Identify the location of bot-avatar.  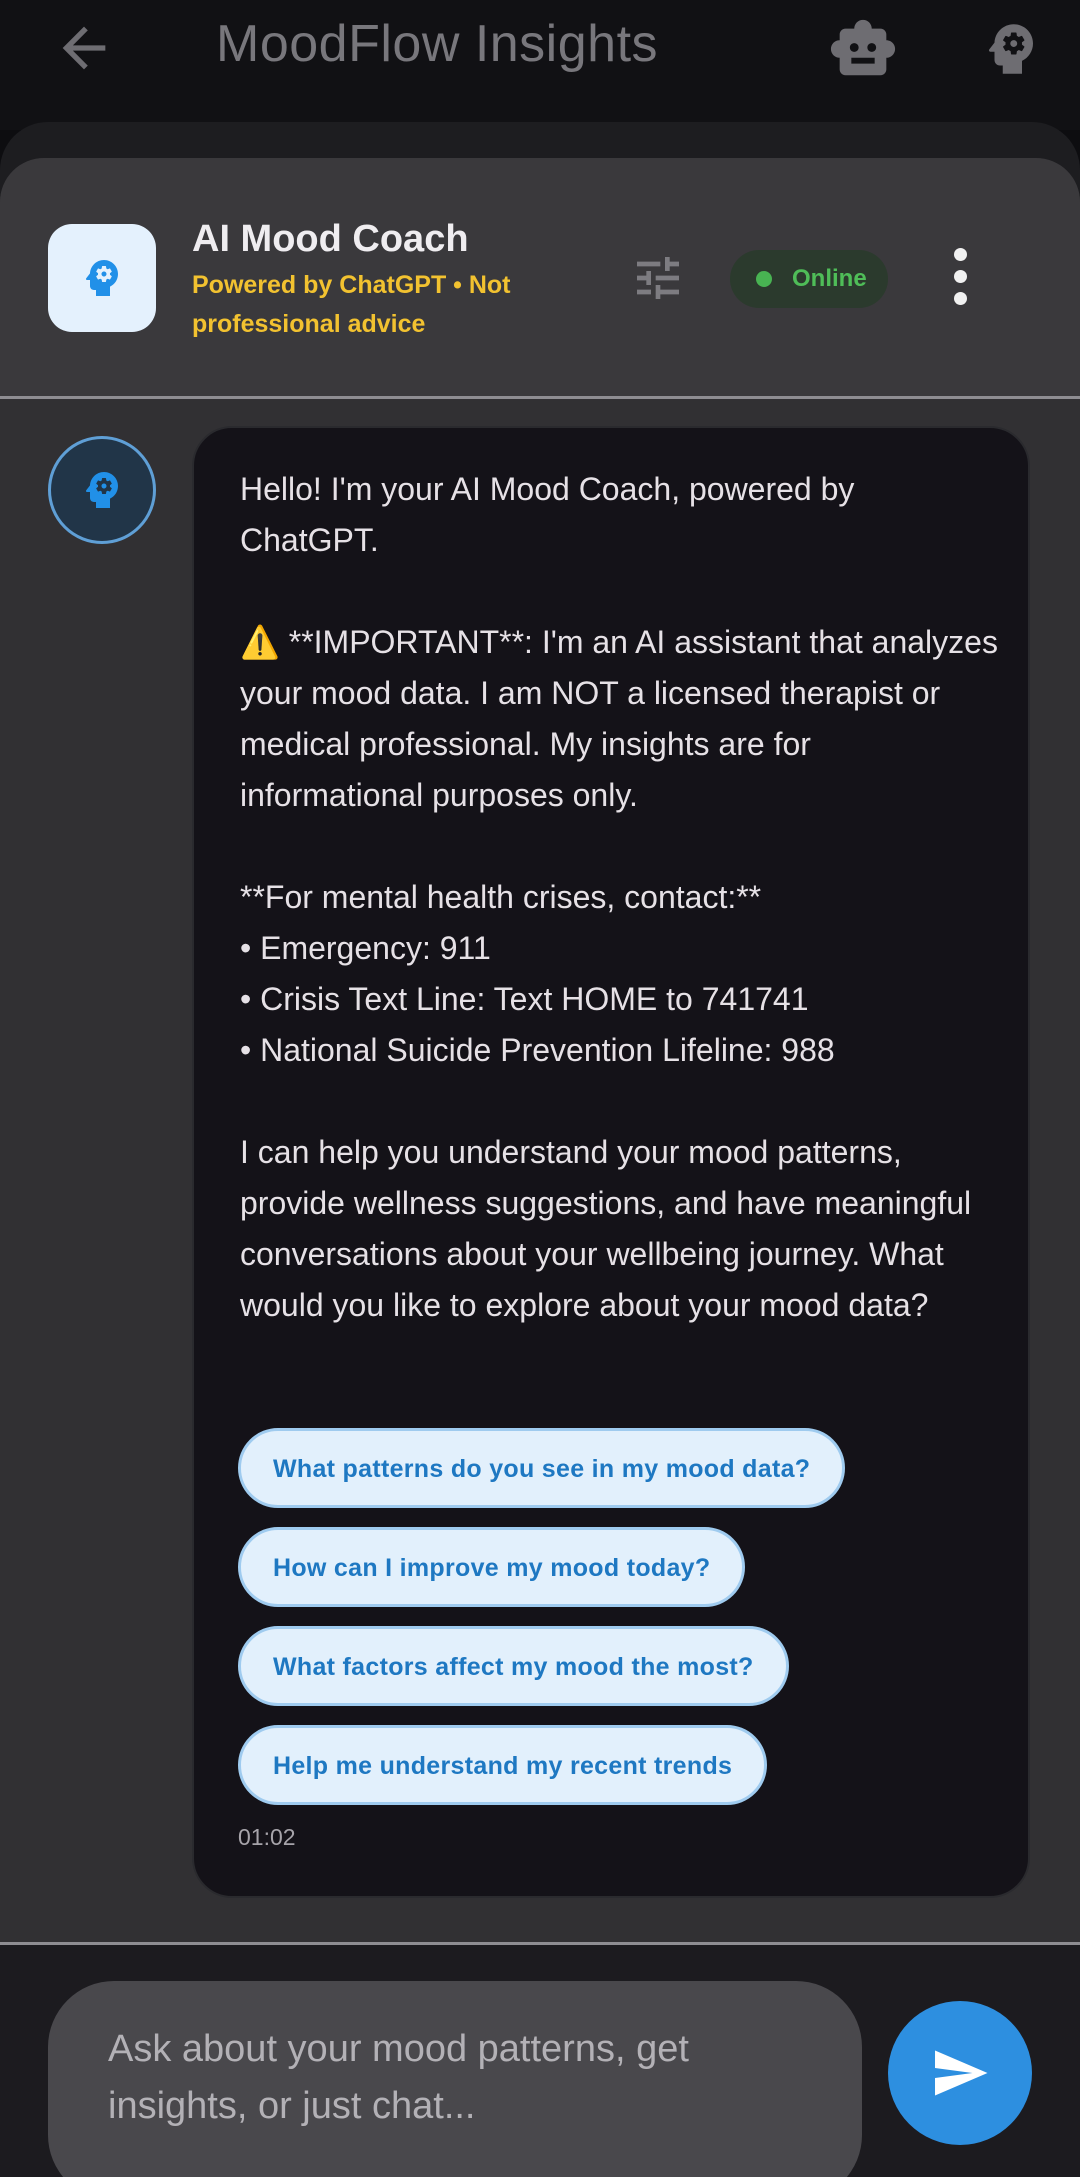
(102, 490).